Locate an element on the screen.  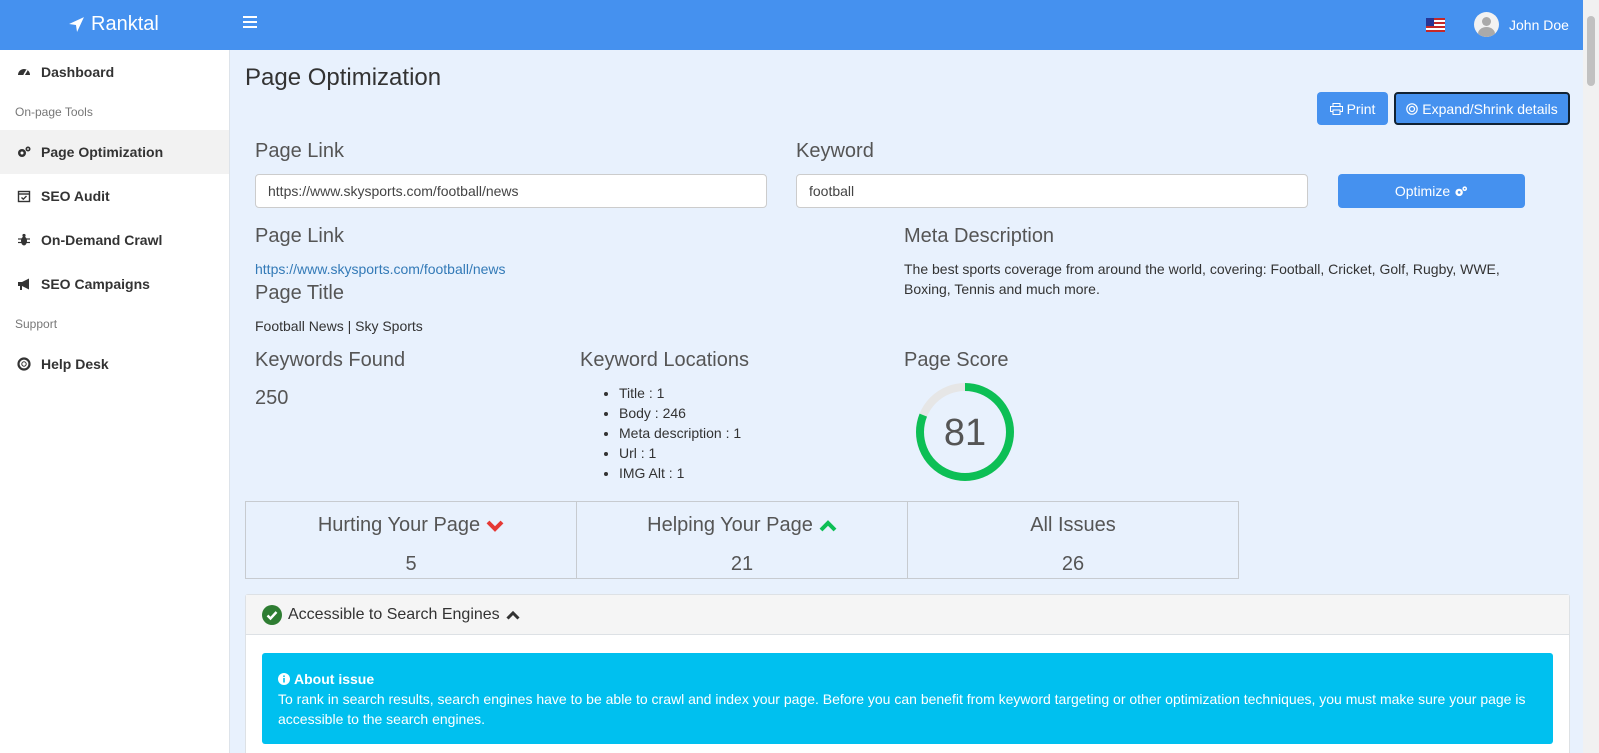
bullseye-icon is located at coordinates (1412, 108).